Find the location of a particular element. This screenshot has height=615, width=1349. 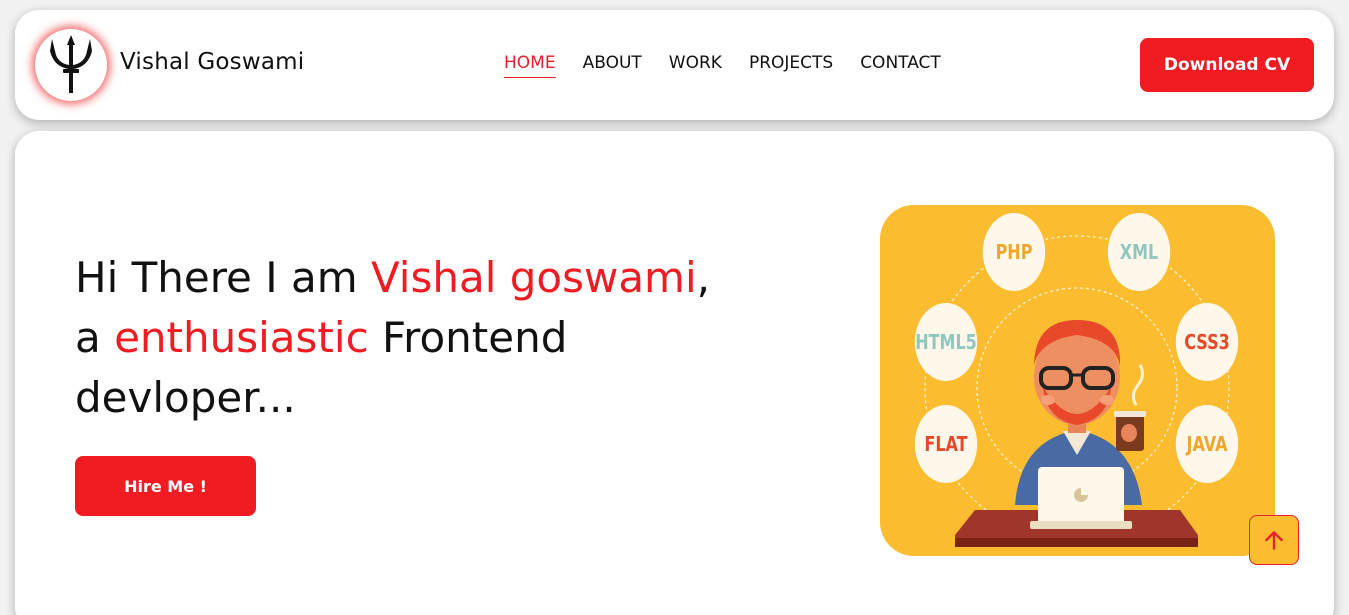

bubble-flat: FLAT is located at coordinates (946, 444).